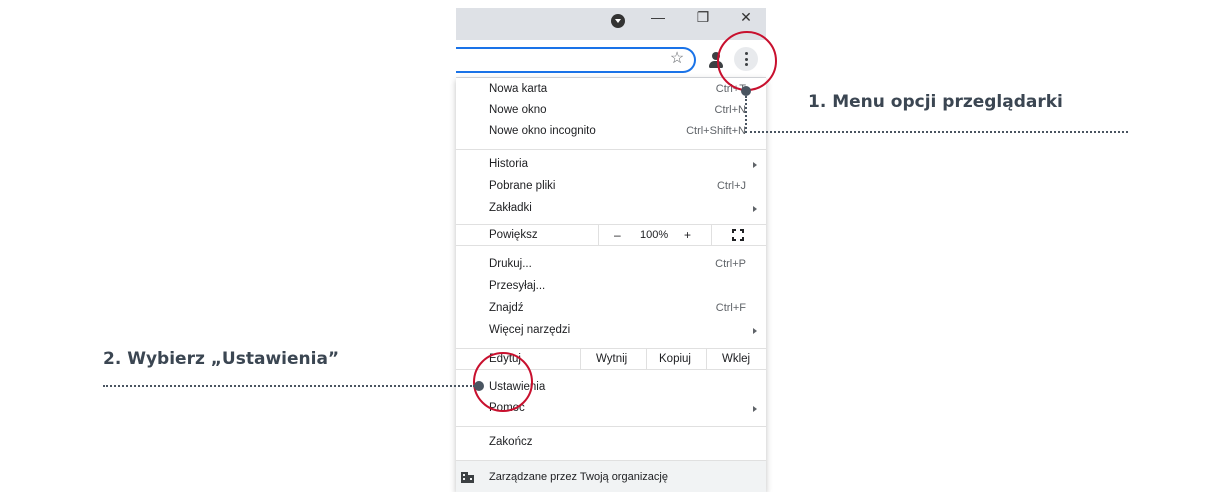  I want to click on close-button: ✕, so click(746, 17).